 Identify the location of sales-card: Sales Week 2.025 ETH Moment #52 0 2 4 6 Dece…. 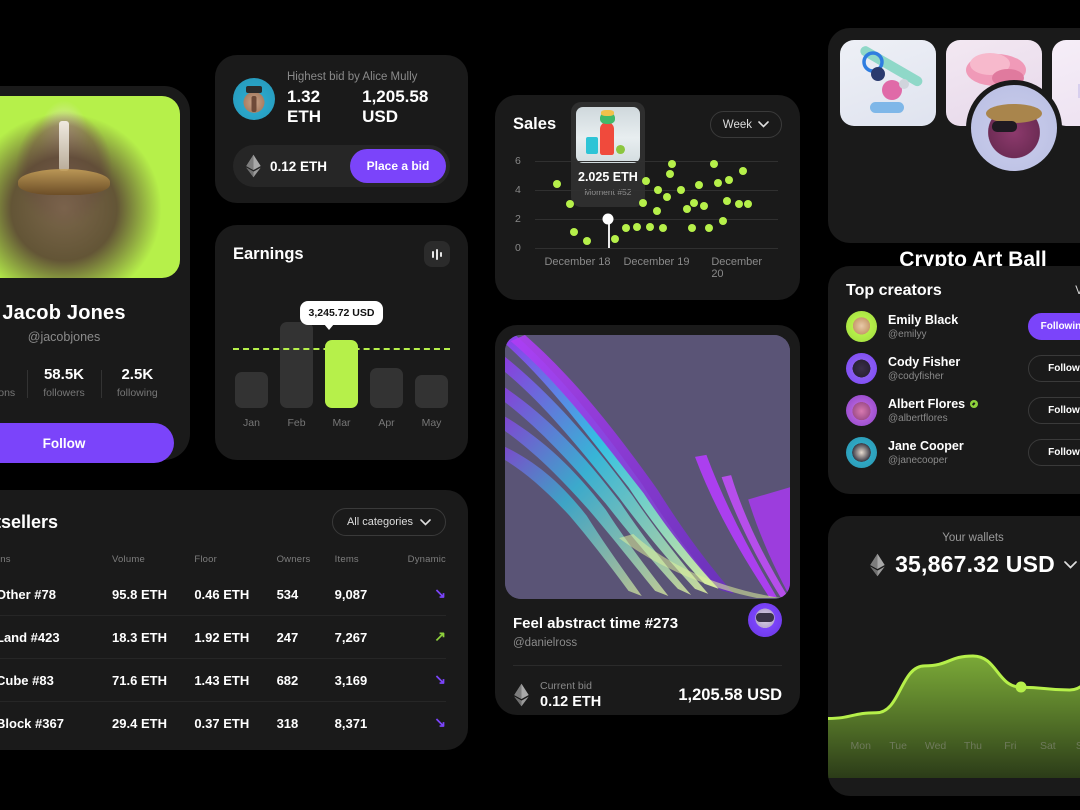
(647, 197).